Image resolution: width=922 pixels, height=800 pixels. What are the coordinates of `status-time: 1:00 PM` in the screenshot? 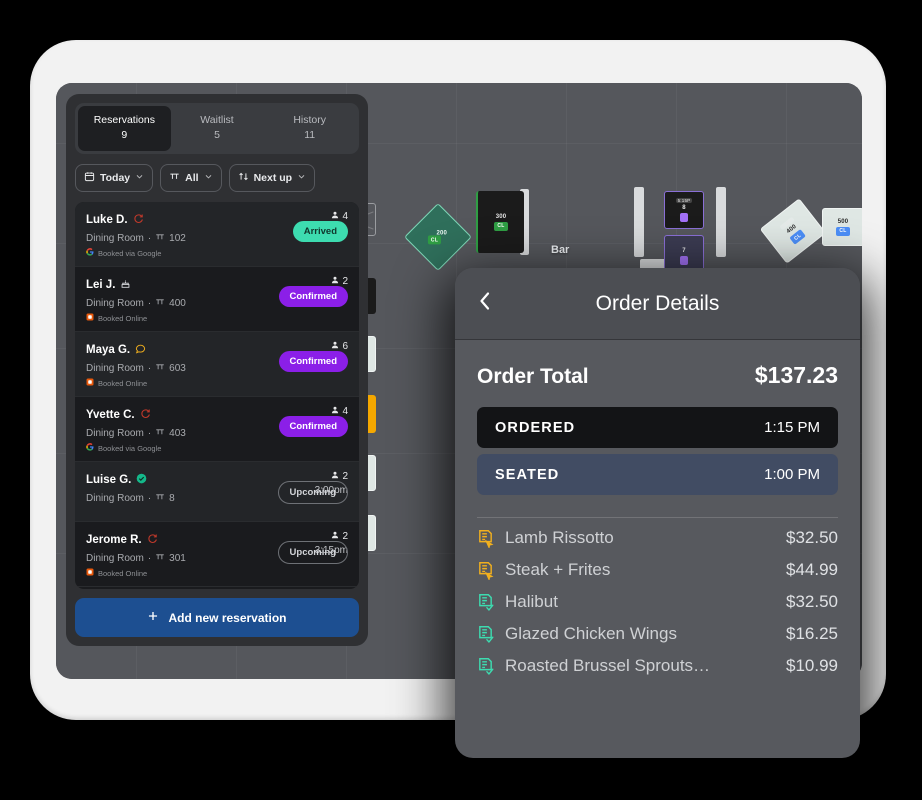 It's located at (792, 474).